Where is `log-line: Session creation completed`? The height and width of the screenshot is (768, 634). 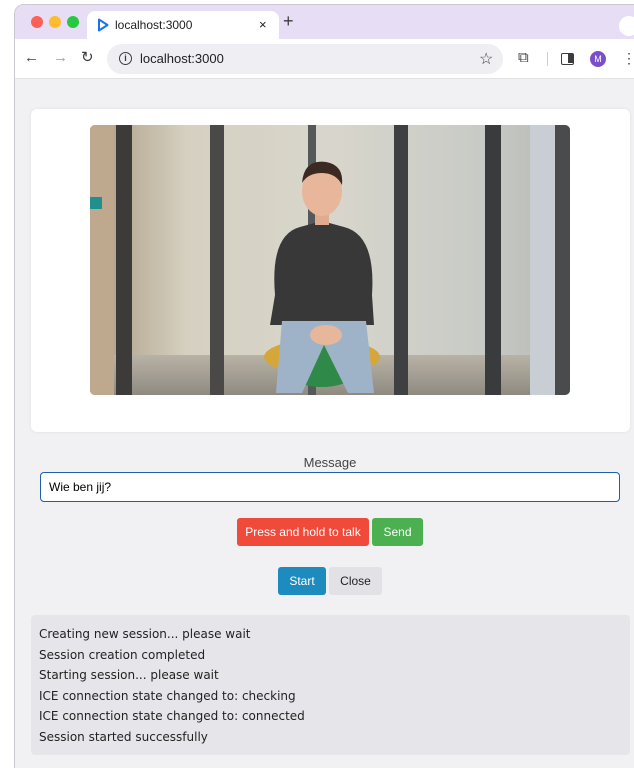 log-line: Session creation completed is located at coordinates (122, 654).